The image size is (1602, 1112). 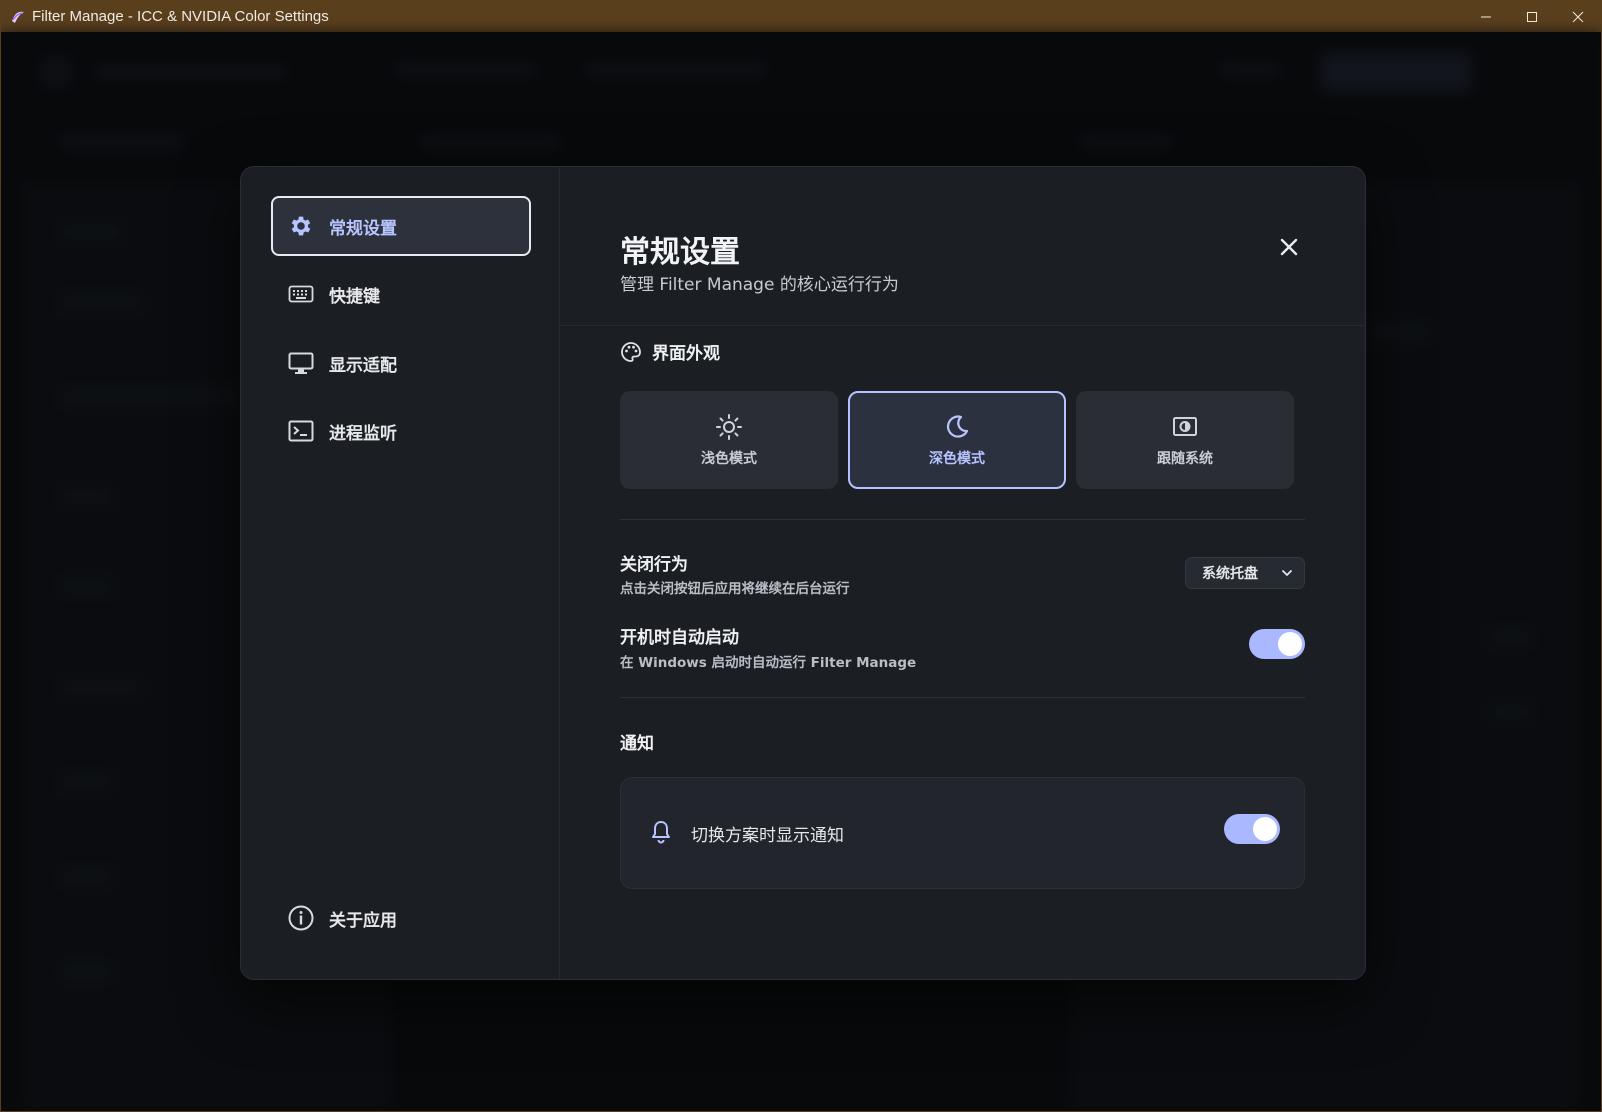 I want to click on dialog-close-button, so click(x=1289, y=247).